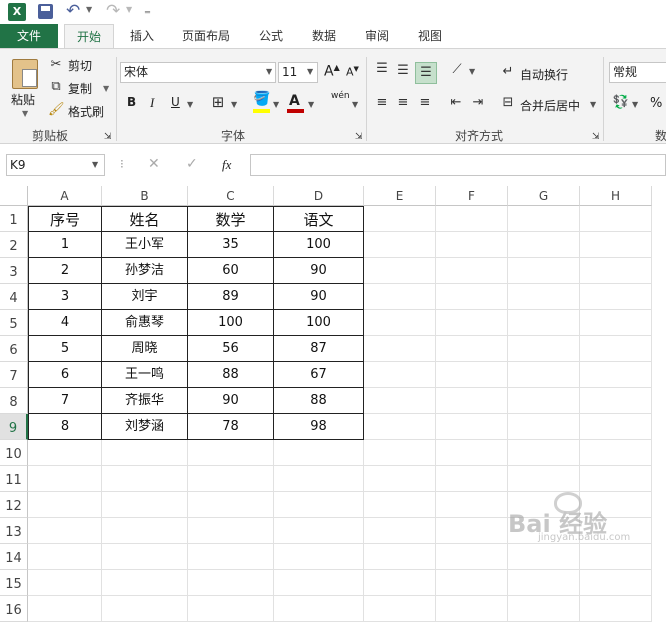  What do you see at coordinates (544, 196) in the screenshot?
I see `column-header-g: G` at bounding box center [544, 196].